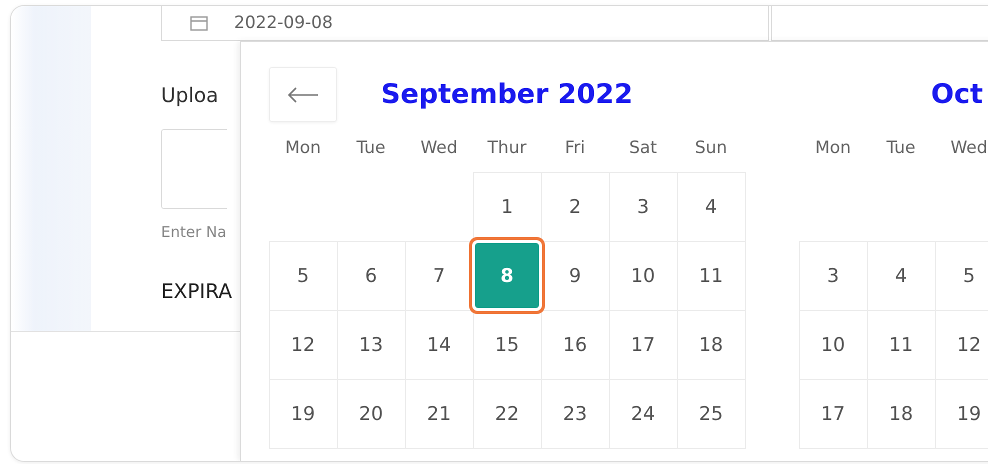  What do you see at coordinates (643, 149) in the screenshot?
I see `weekday-label: Sat` at bounding box center [643, 149].